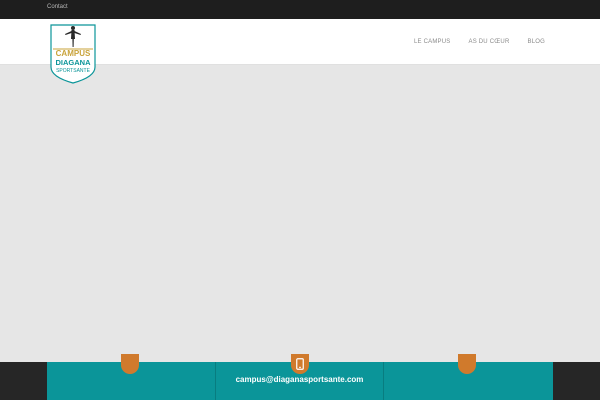  Describe the element at coordinates (131, 377) in the screenshot. I see `footer-col-location` at that location.